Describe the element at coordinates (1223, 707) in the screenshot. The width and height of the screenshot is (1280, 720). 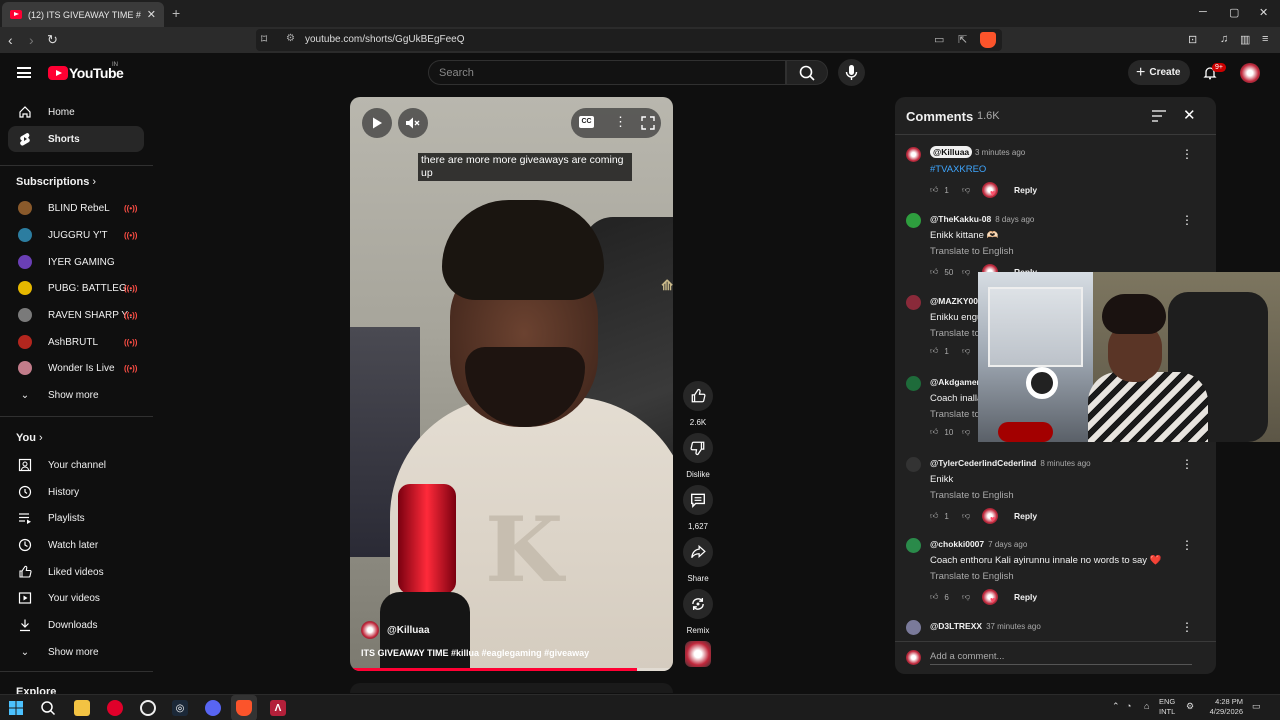
I see `system-clock: 4:28 PM 4/29/2026` at that location.